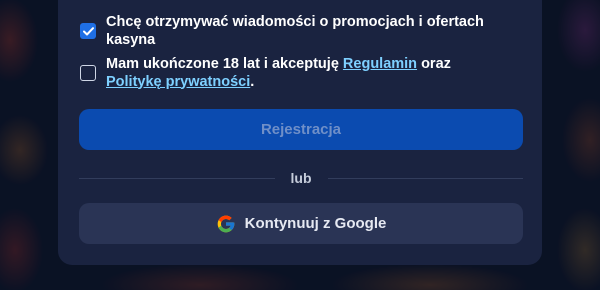 This screenshot has height=290, width=600. Describe the element at coordinates (425, 178) in the screenshot. I see `divider-line-right` at that location.